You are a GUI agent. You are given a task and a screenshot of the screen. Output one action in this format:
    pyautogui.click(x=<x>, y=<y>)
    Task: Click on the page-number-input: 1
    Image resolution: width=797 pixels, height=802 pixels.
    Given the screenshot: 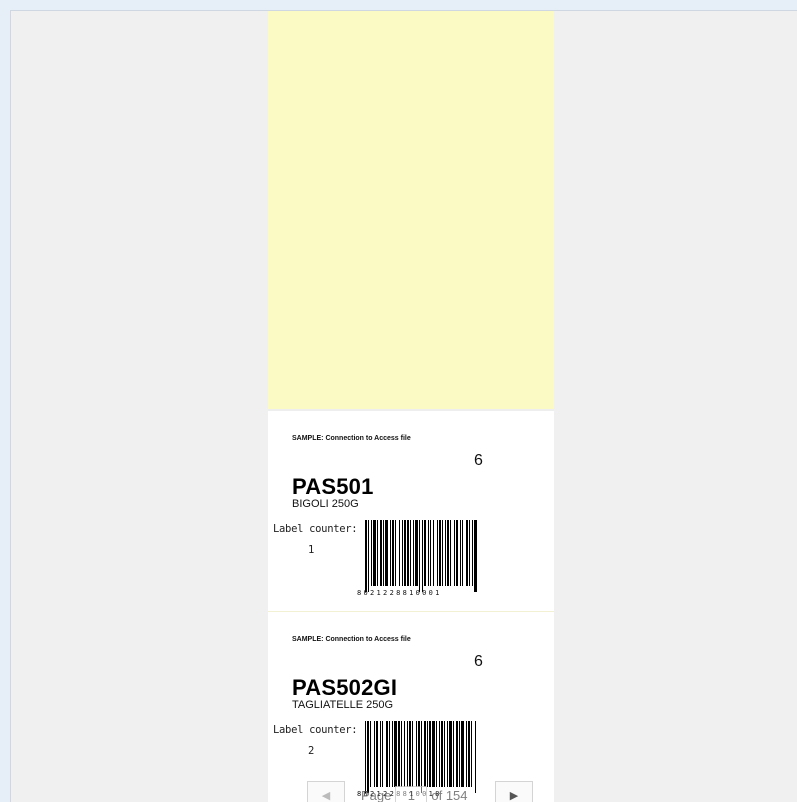 What is the action you would take?
    pyautogui.click(x=411, y=794)
    